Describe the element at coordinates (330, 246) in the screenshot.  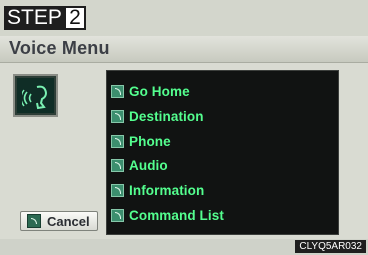
I see `image-code: CLYQ5AR032` at that location.